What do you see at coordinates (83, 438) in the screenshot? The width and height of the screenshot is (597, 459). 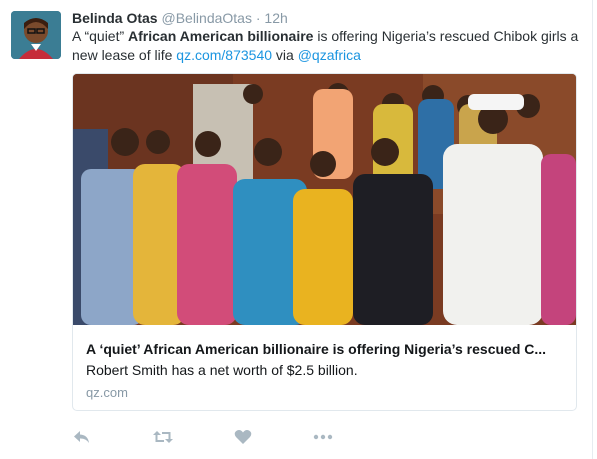 I see `reply-icon` at bounding box center [83, 438].